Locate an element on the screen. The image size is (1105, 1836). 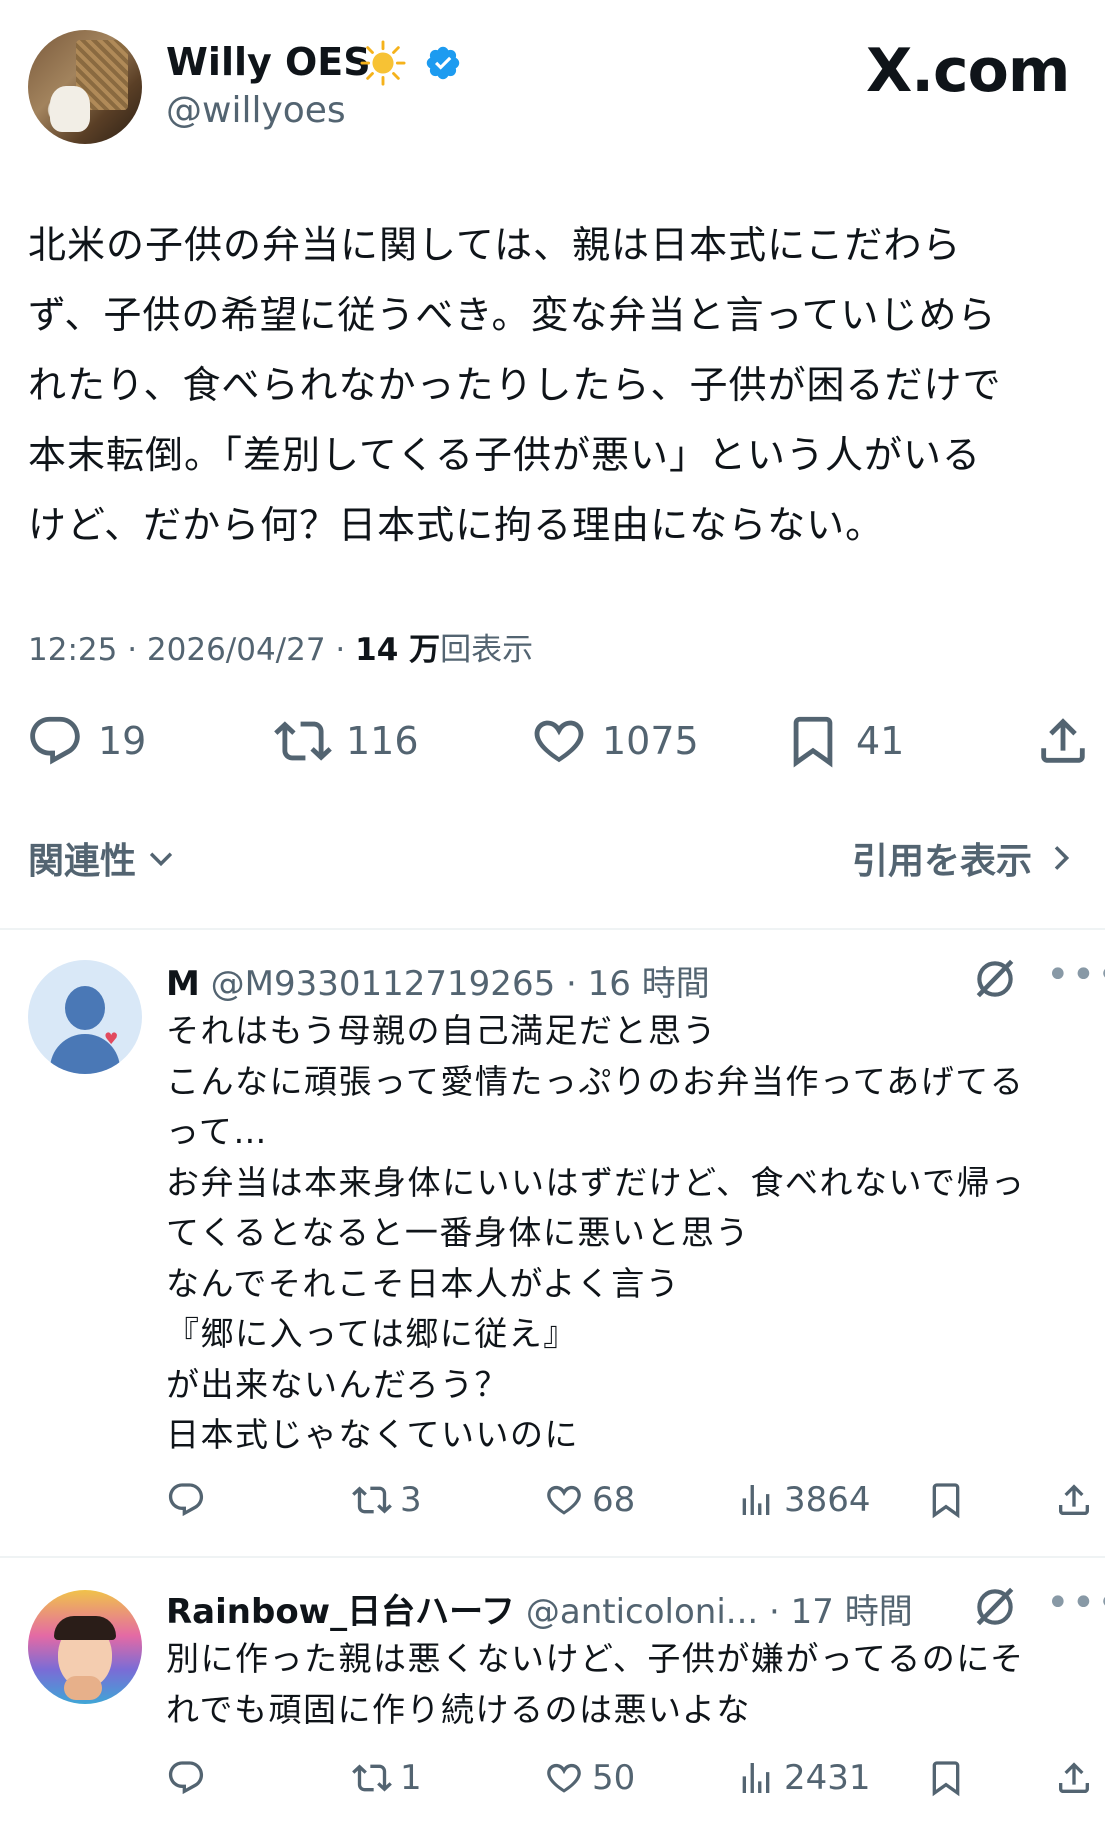
bookmark-count: 41 is located at coordinates (880, 741).